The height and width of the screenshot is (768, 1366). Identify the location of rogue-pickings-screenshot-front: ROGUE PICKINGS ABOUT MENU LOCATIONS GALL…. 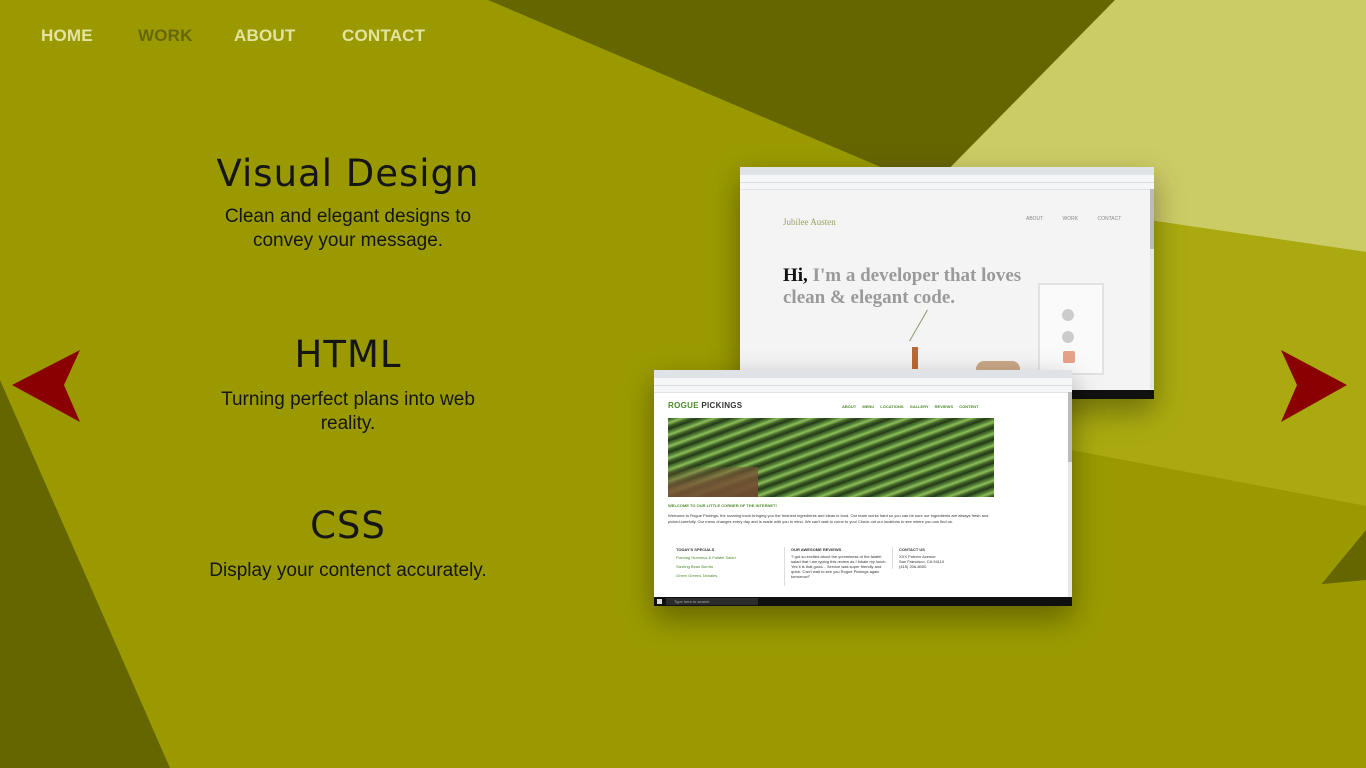
(863, 488).